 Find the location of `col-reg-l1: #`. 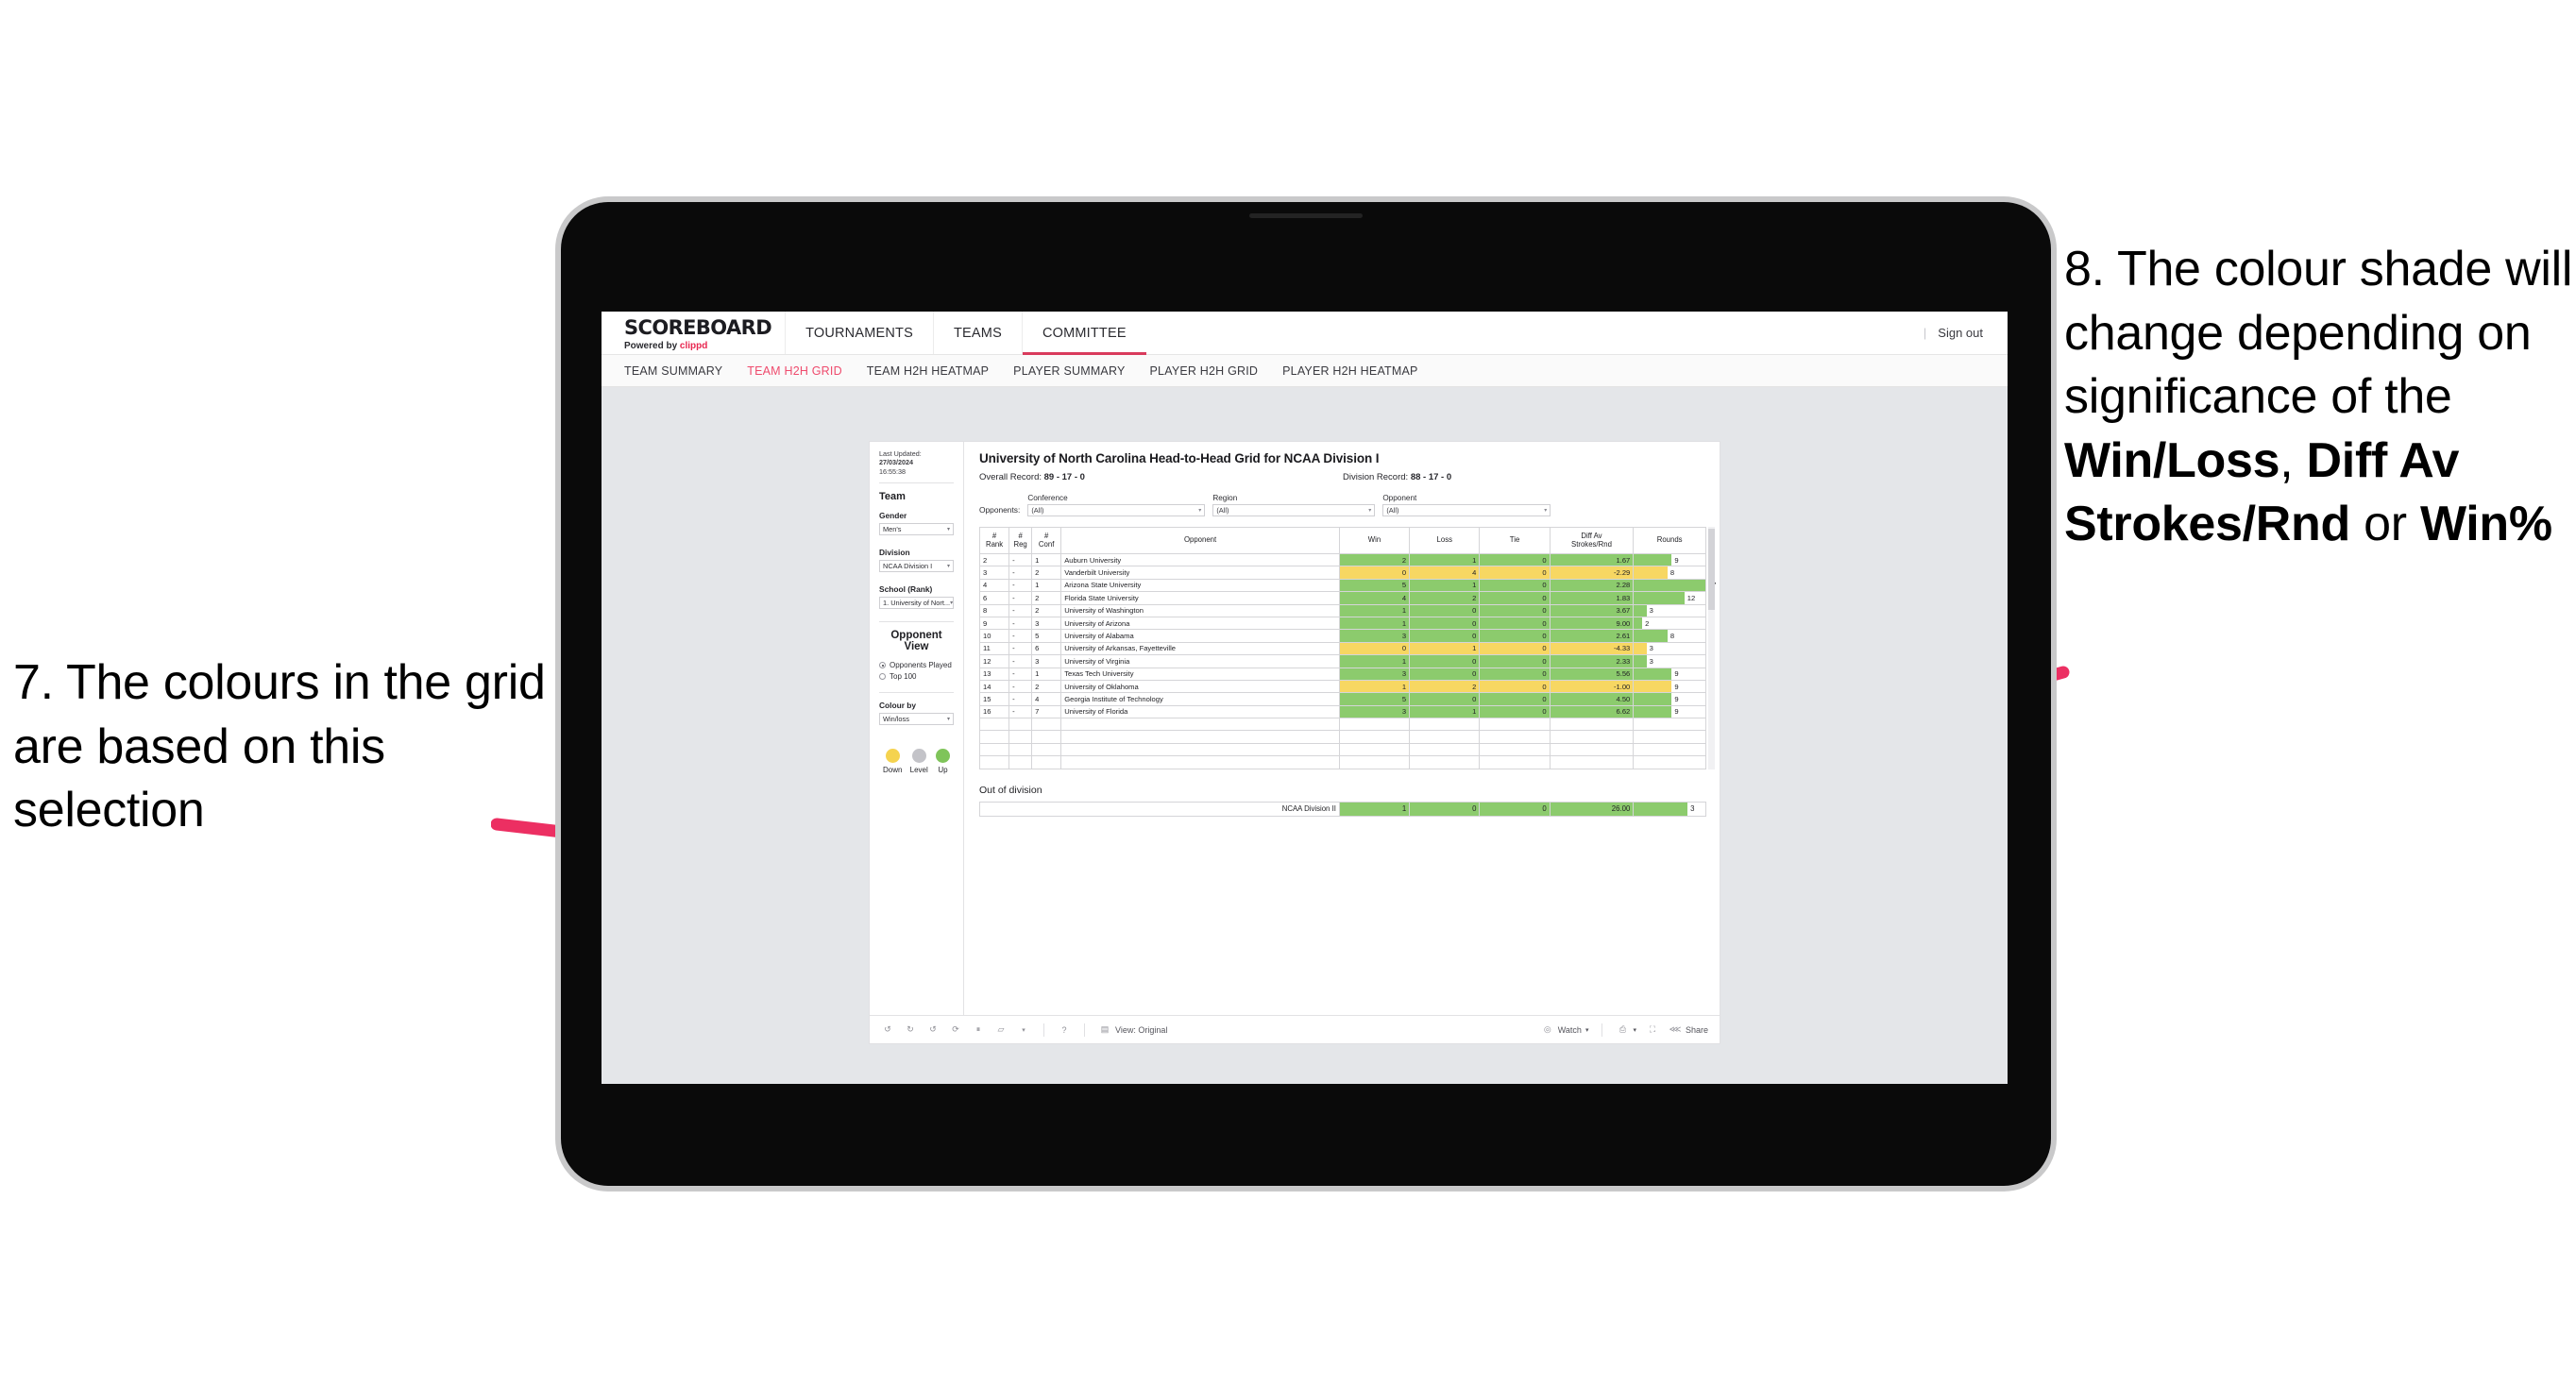

col-reg-l1: # is located at coordinates (1020, 536).